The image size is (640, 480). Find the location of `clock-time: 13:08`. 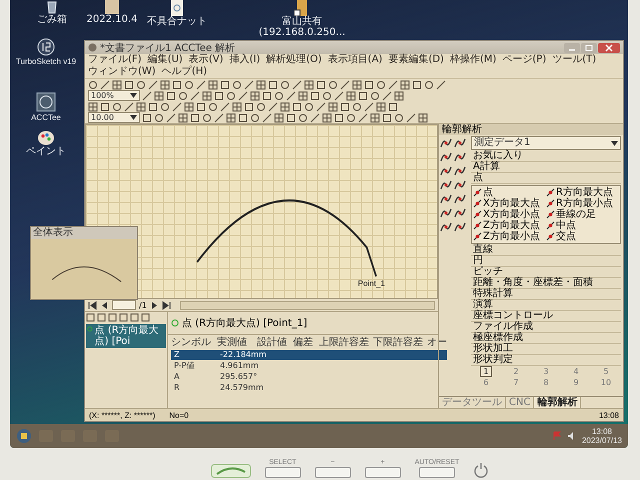

clock-time: 13:08 is located at coordinates (602, 431).